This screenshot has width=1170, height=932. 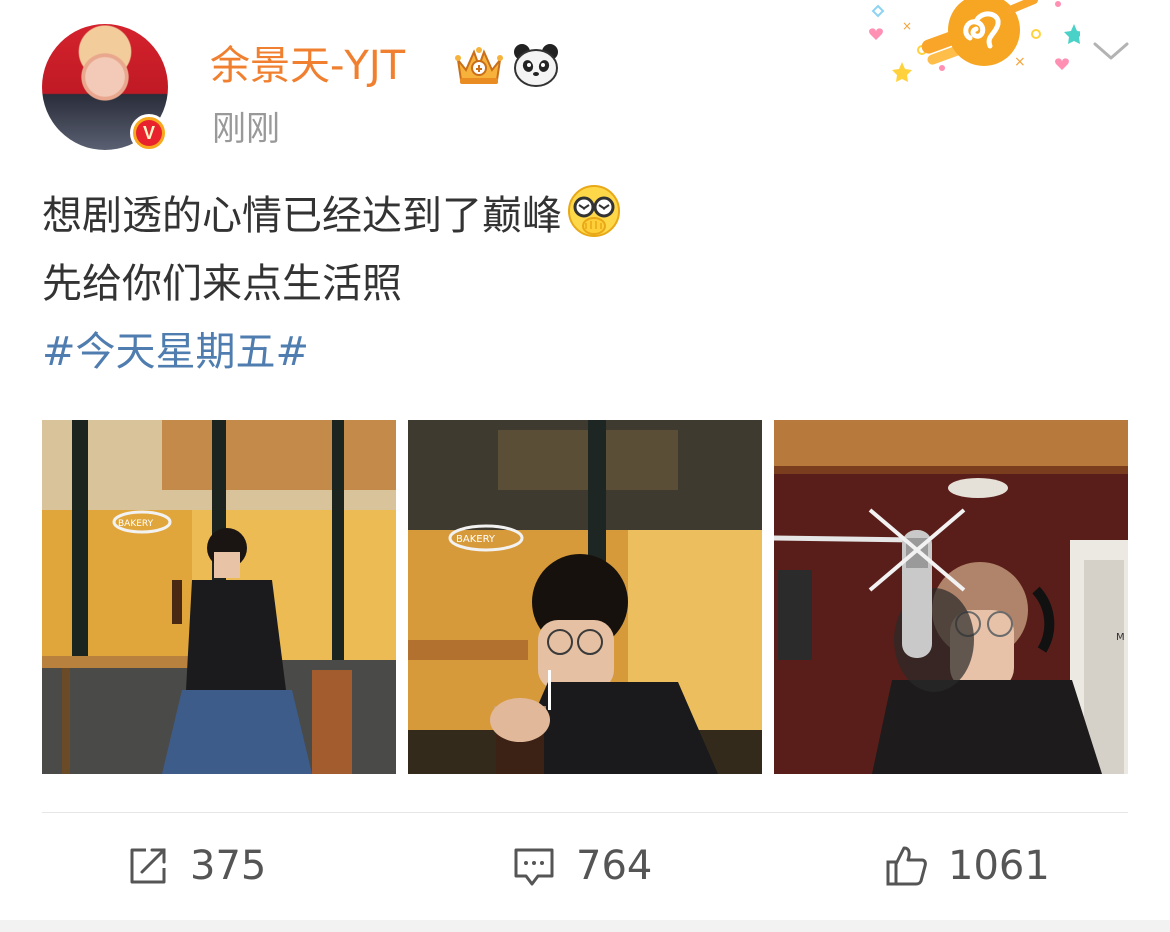 I want to click on glasses-hand-over-mouth-emoji, so click(x=594, y=211).